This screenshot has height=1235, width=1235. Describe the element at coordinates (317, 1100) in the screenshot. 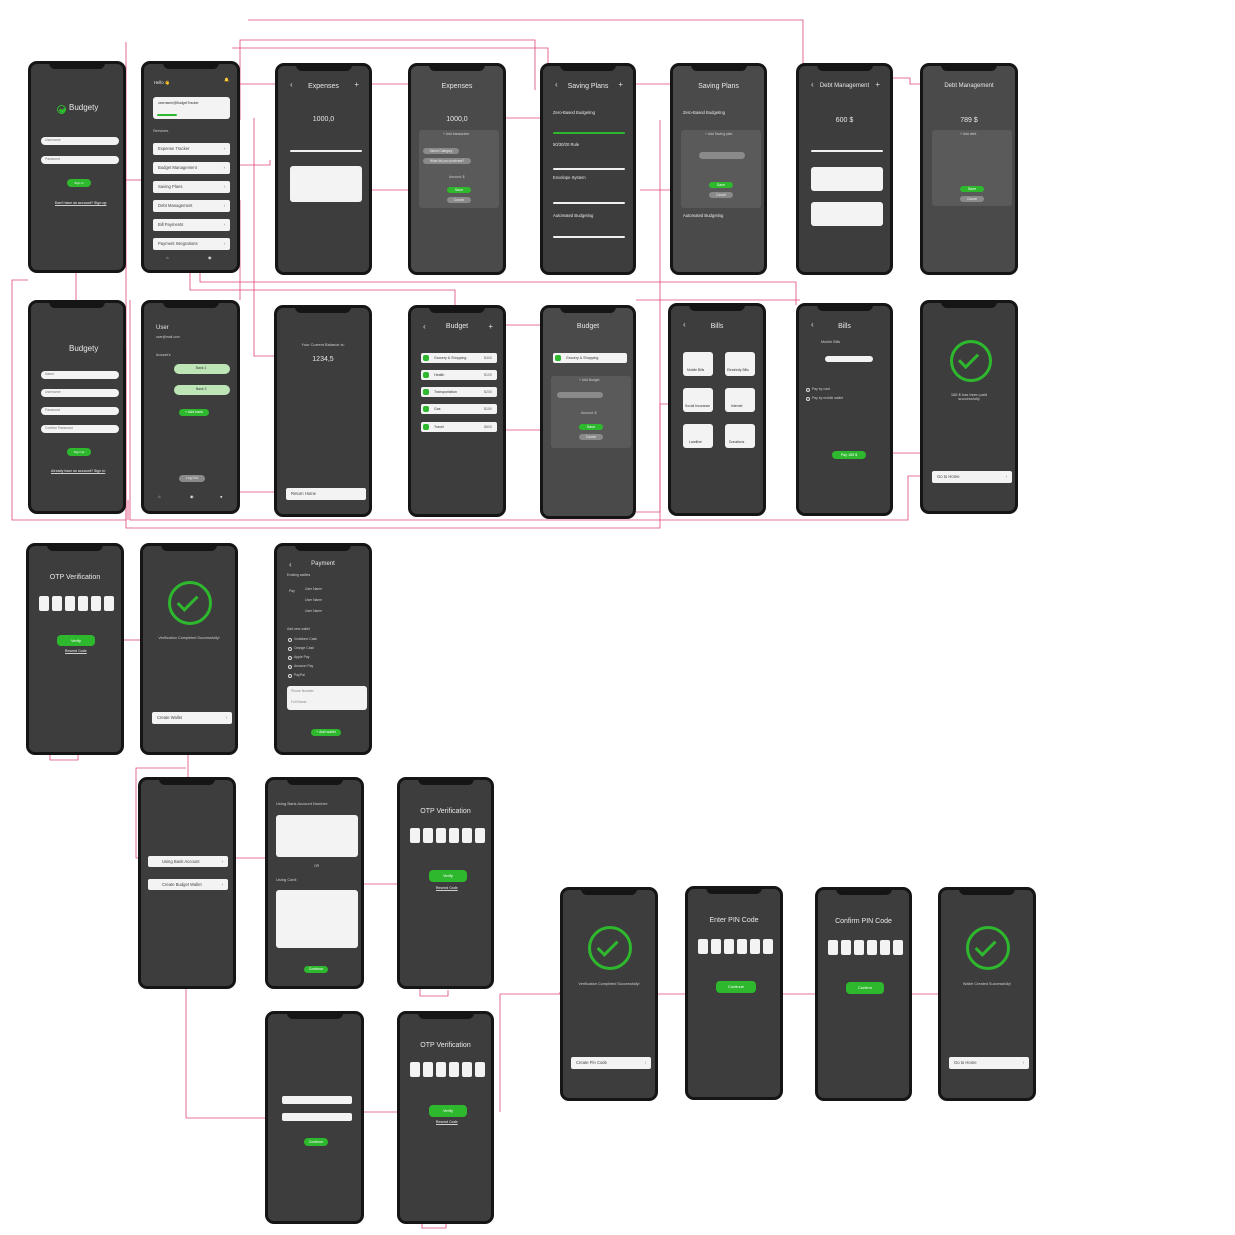

I see `wallet-name-input` at that location.